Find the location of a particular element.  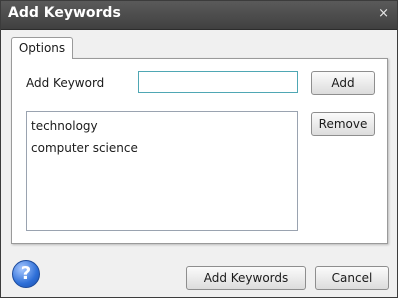

add-keywords-button: Add Keywords is located at coordinates (246, 278).